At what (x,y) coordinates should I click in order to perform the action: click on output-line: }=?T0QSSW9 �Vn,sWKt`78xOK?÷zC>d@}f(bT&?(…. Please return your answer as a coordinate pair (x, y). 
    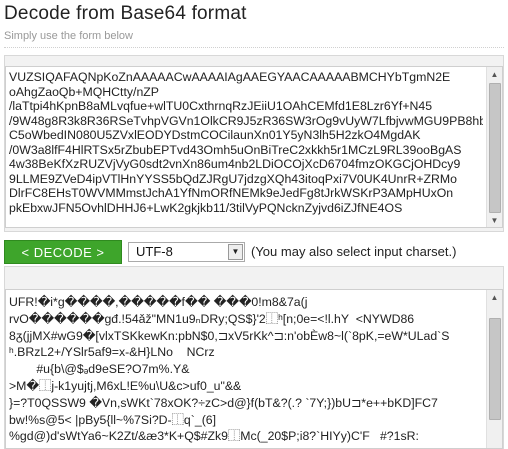
    Looking at the image, I should click on (223, 402).